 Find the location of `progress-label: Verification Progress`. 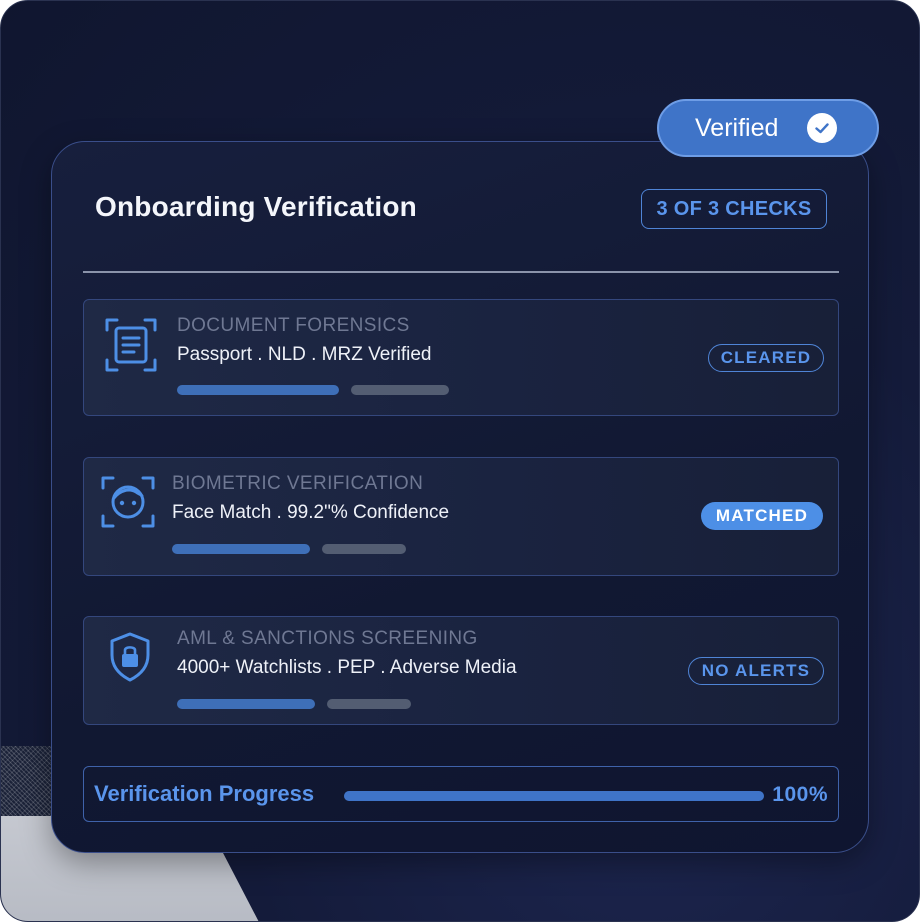

progress-label: Verification Progress is located at coordinates (204, 793).